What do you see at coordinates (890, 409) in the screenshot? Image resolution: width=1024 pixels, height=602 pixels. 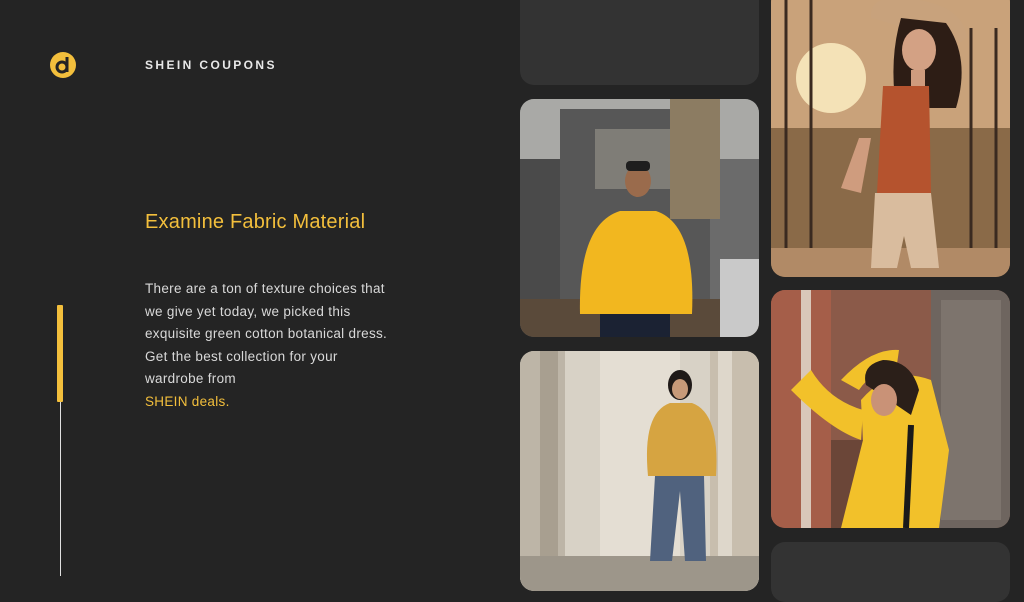 I see `woman-yellow-sweater-photo` at bounding box center [890, 409].